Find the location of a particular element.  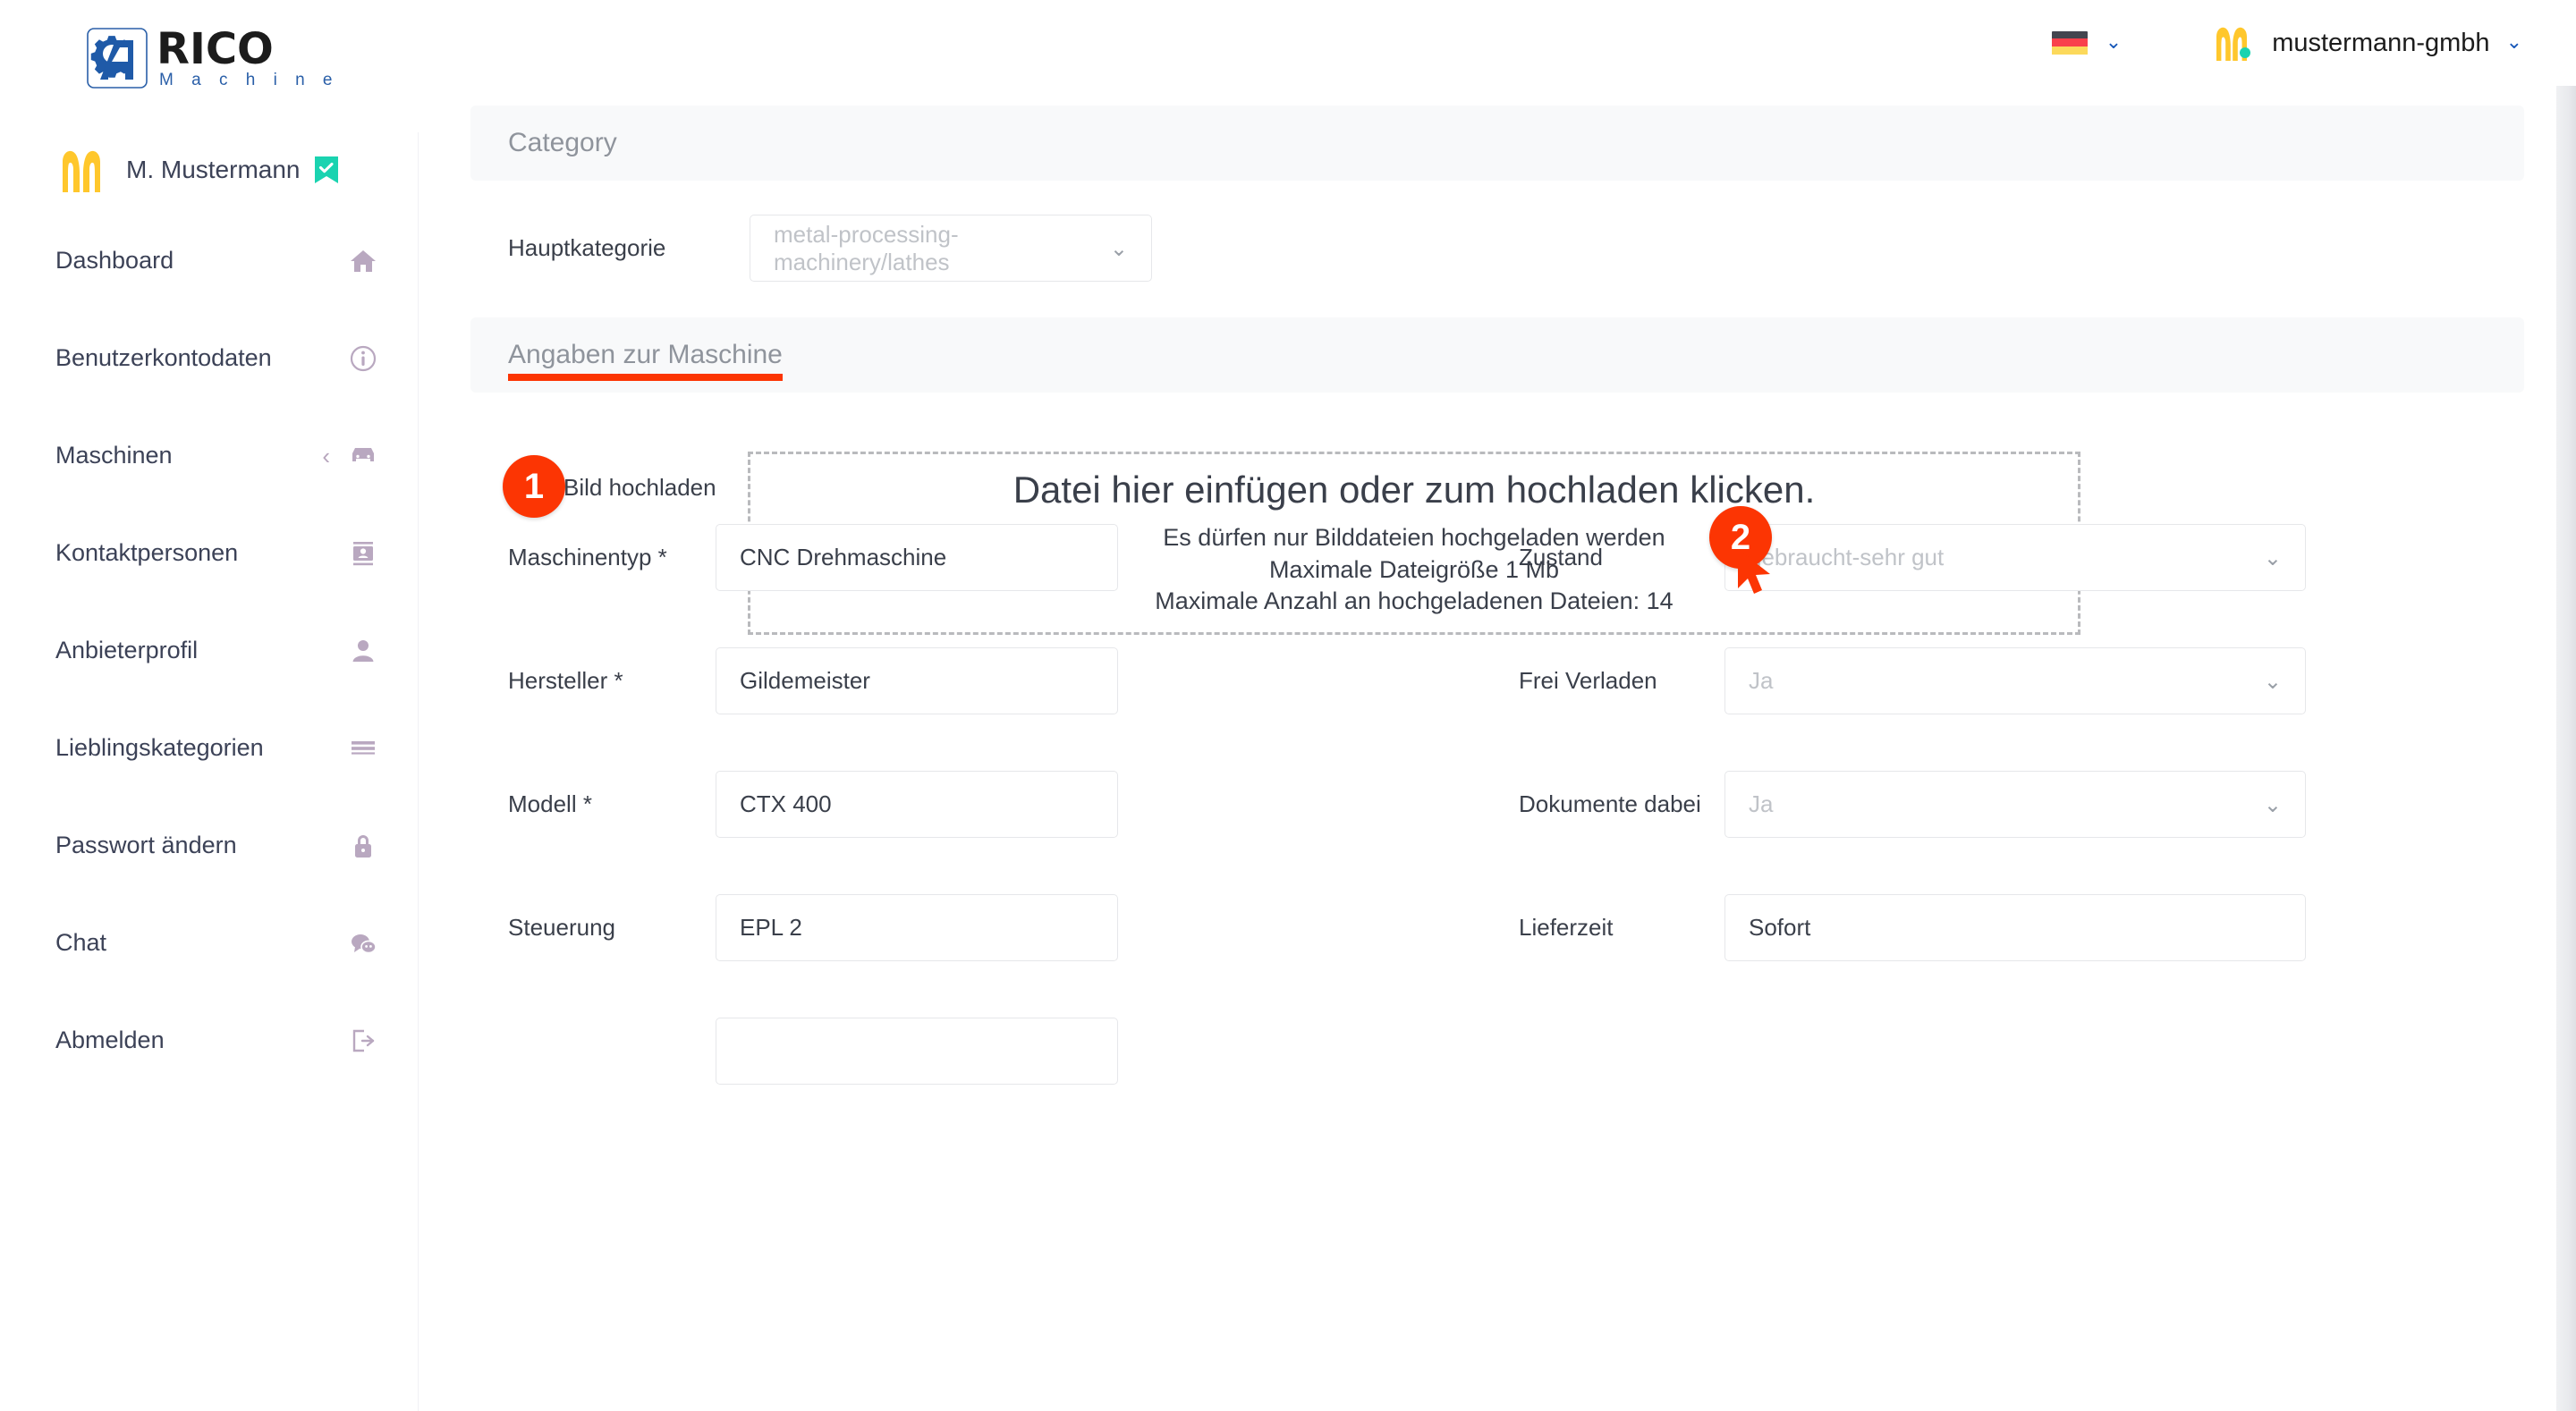

person-icon is located at coordinates (363, 651).